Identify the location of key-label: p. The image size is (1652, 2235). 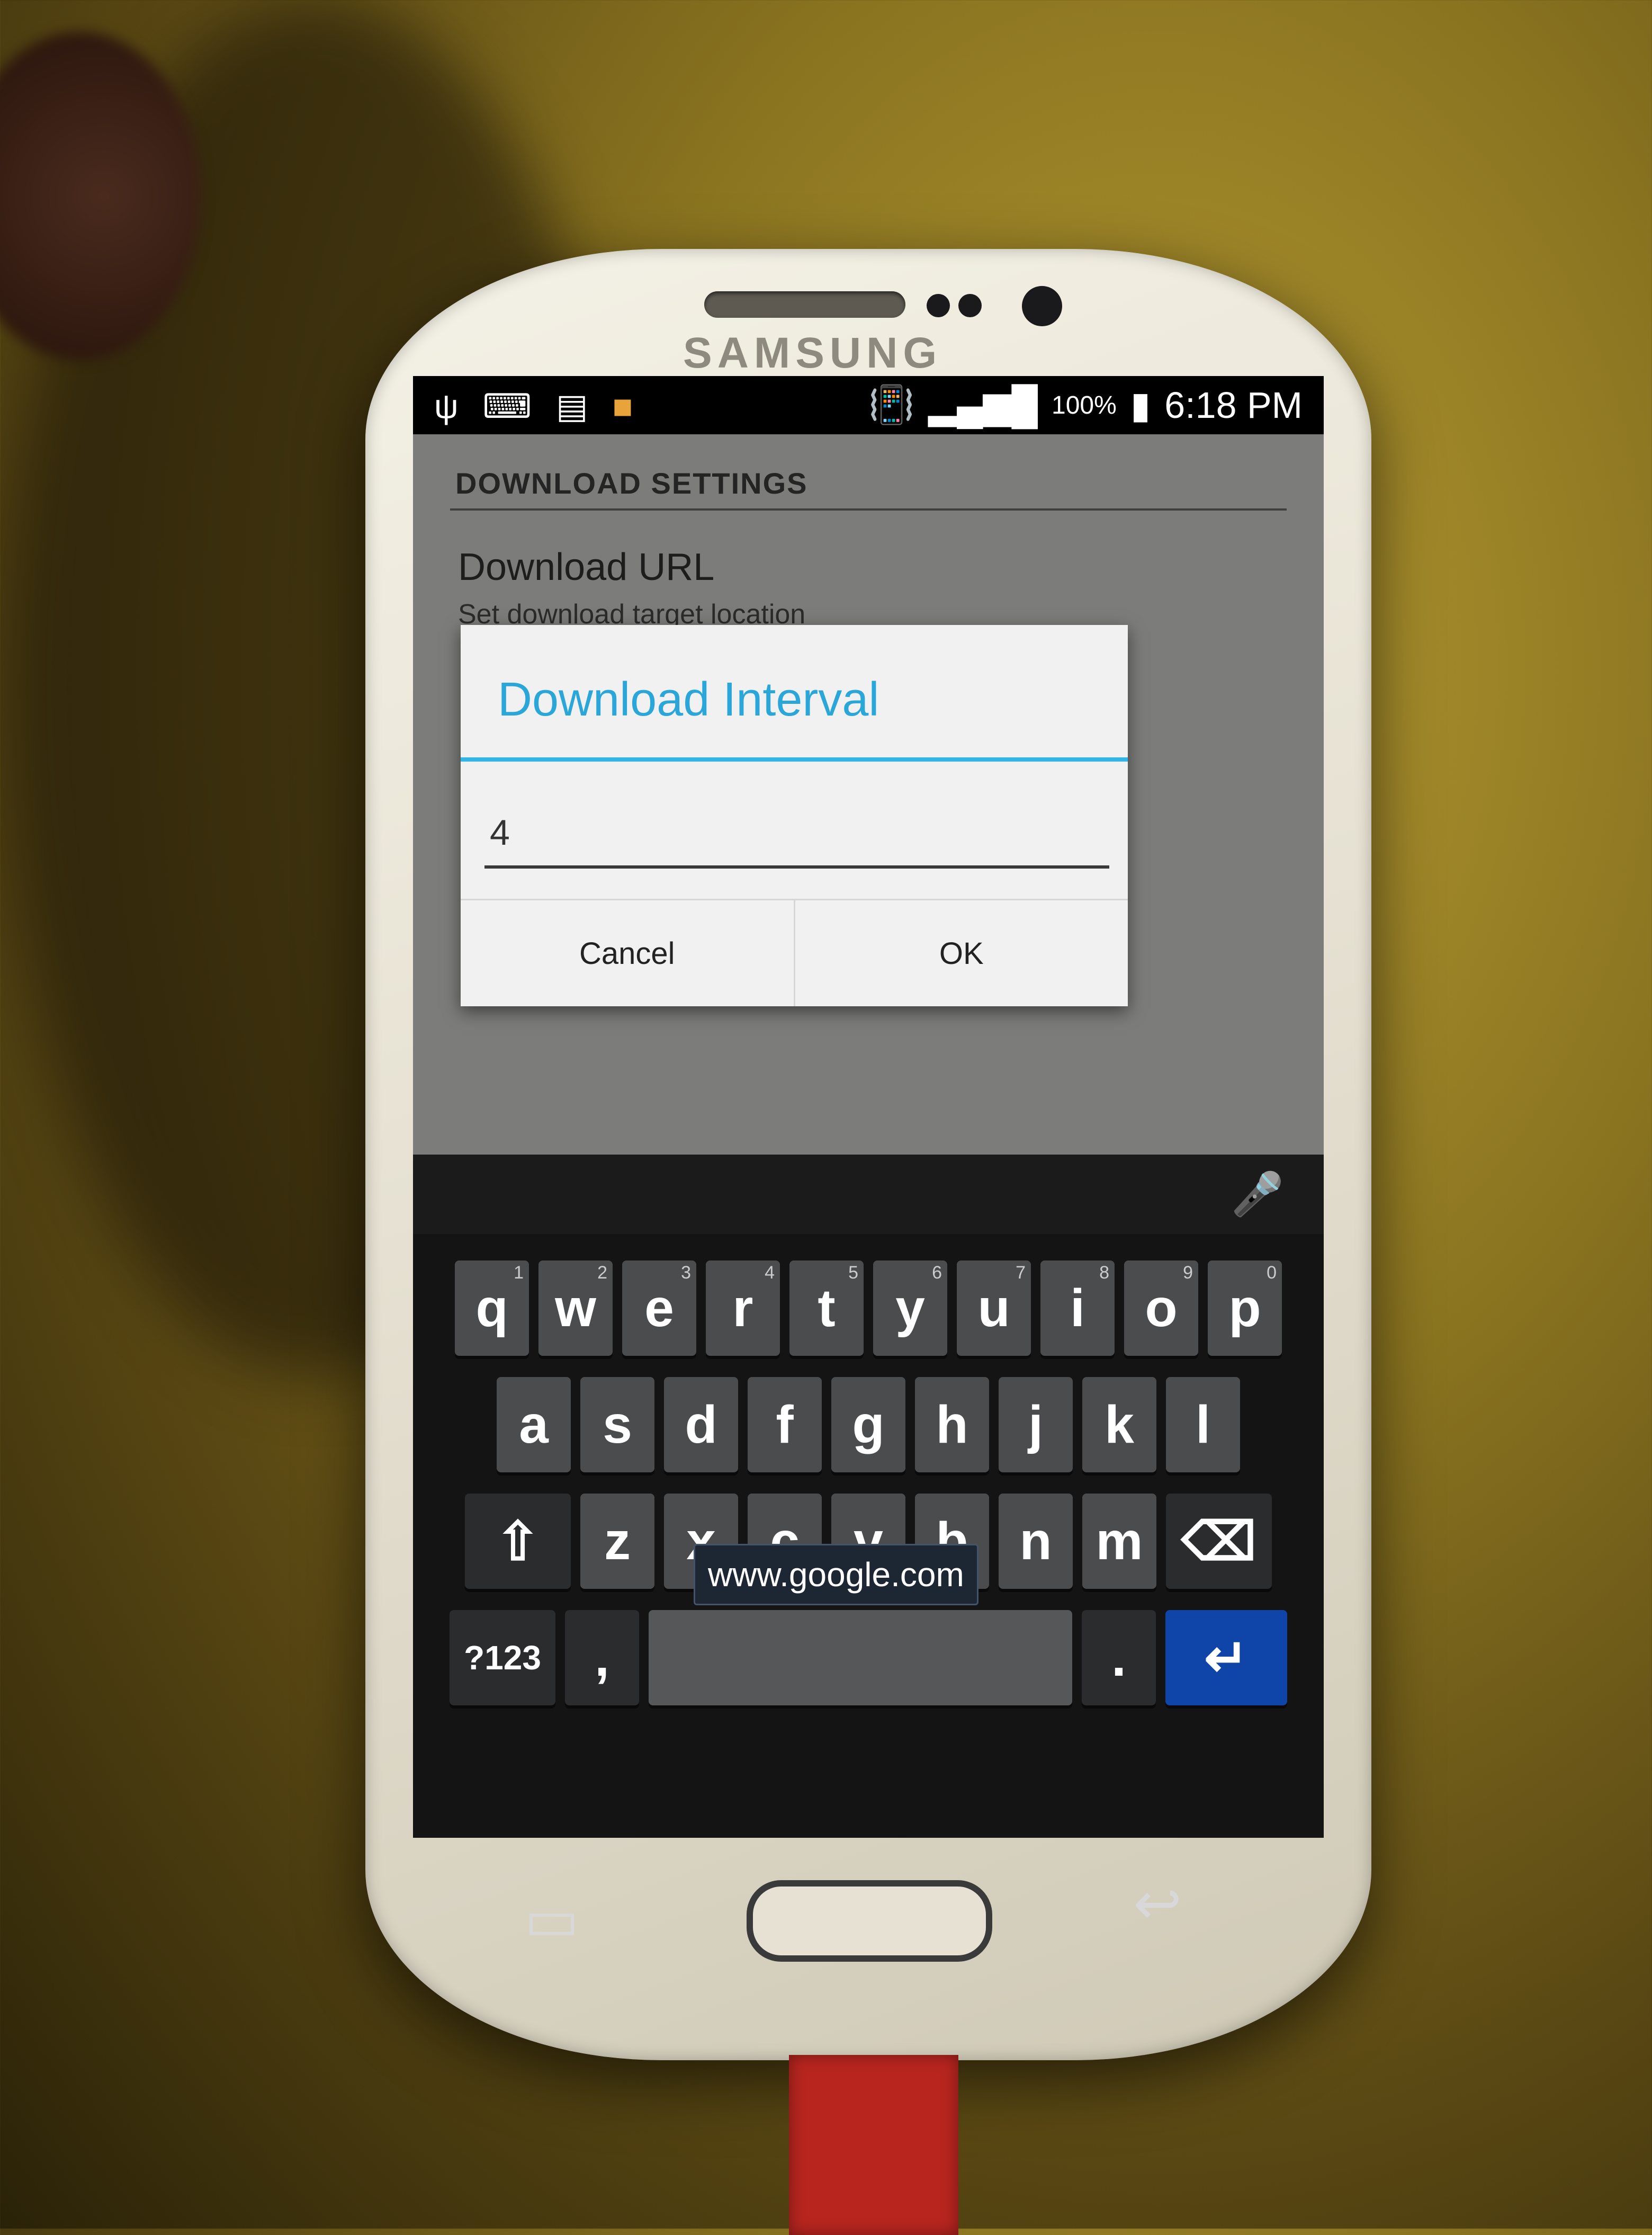
(1244, 1308).